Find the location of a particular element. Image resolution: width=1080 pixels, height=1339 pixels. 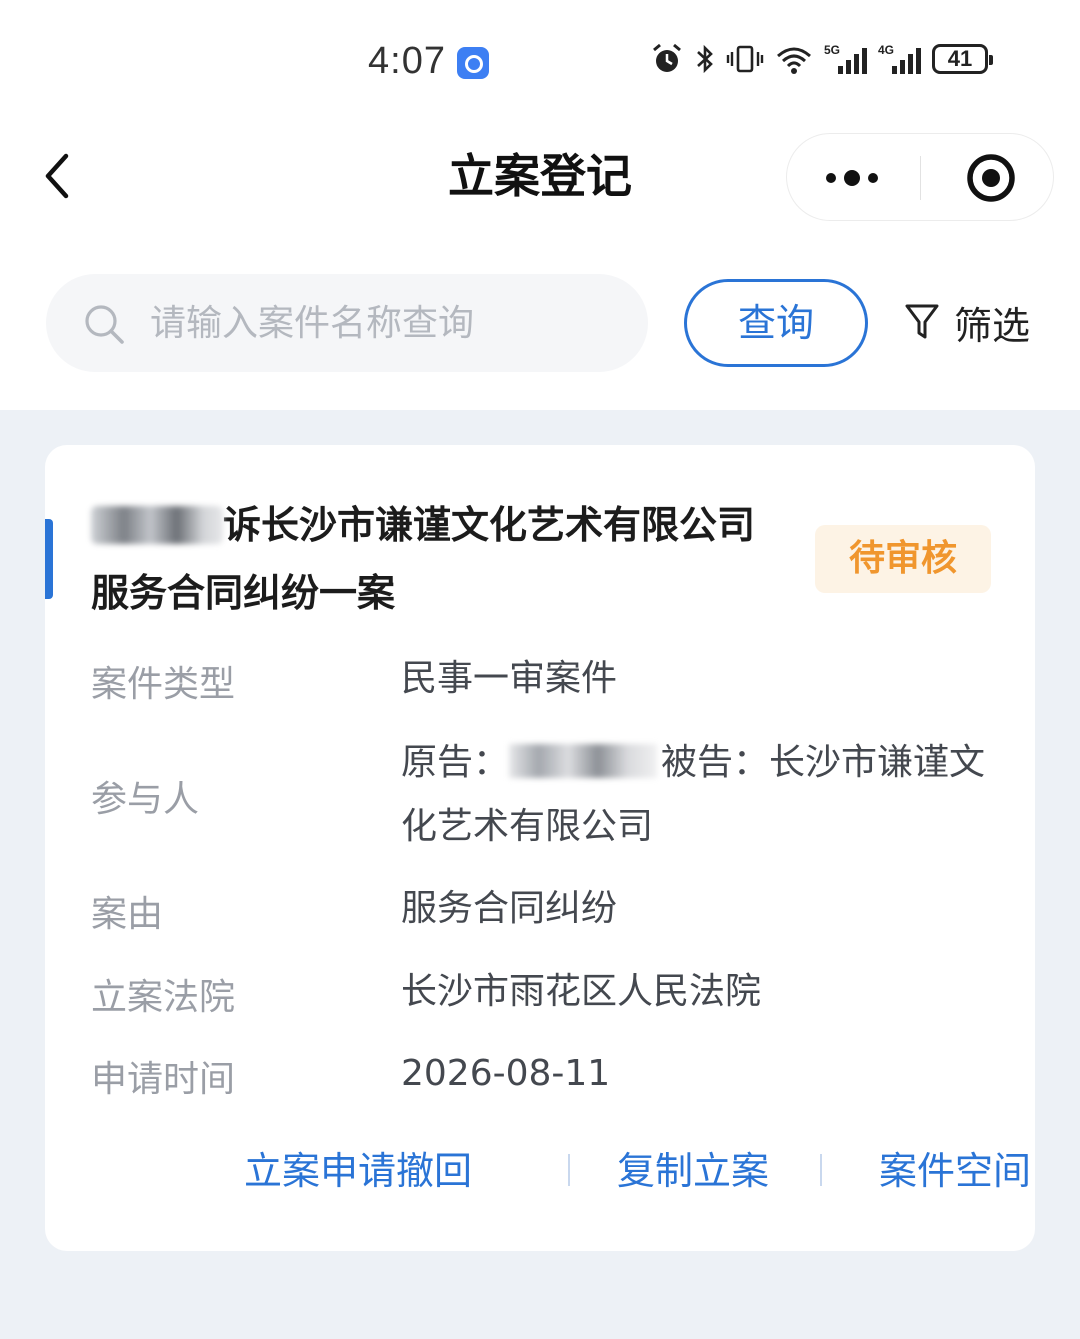

apply-time-value: 2026-08-11 is located at coordinates (506, 1073).